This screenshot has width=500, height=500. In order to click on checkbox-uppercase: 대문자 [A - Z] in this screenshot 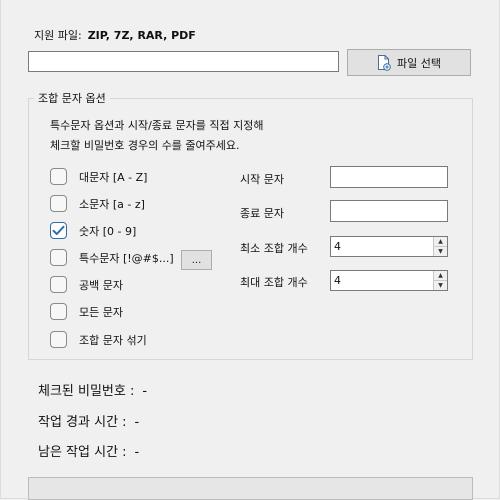, I will do `click(98, 176)`.